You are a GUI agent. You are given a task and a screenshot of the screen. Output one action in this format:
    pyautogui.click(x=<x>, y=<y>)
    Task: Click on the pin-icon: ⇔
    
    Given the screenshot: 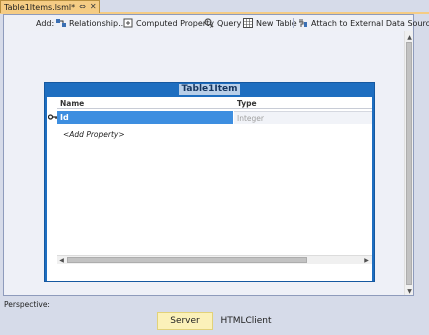 What is the action you would take?
    pyautogui.click(x=82, y=7)
    